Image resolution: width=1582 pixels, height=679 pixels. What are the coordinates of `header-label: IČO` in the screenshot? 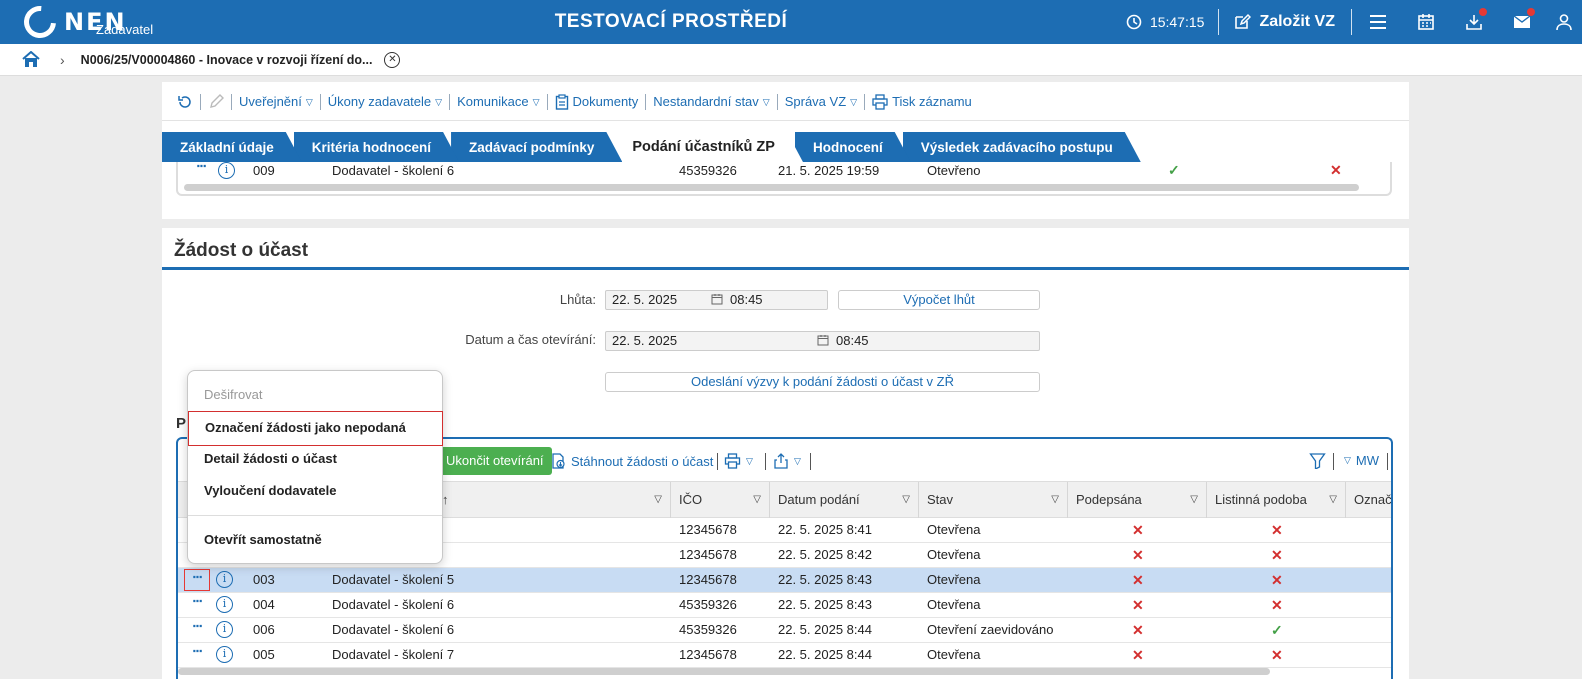 It's located at (691, 499).